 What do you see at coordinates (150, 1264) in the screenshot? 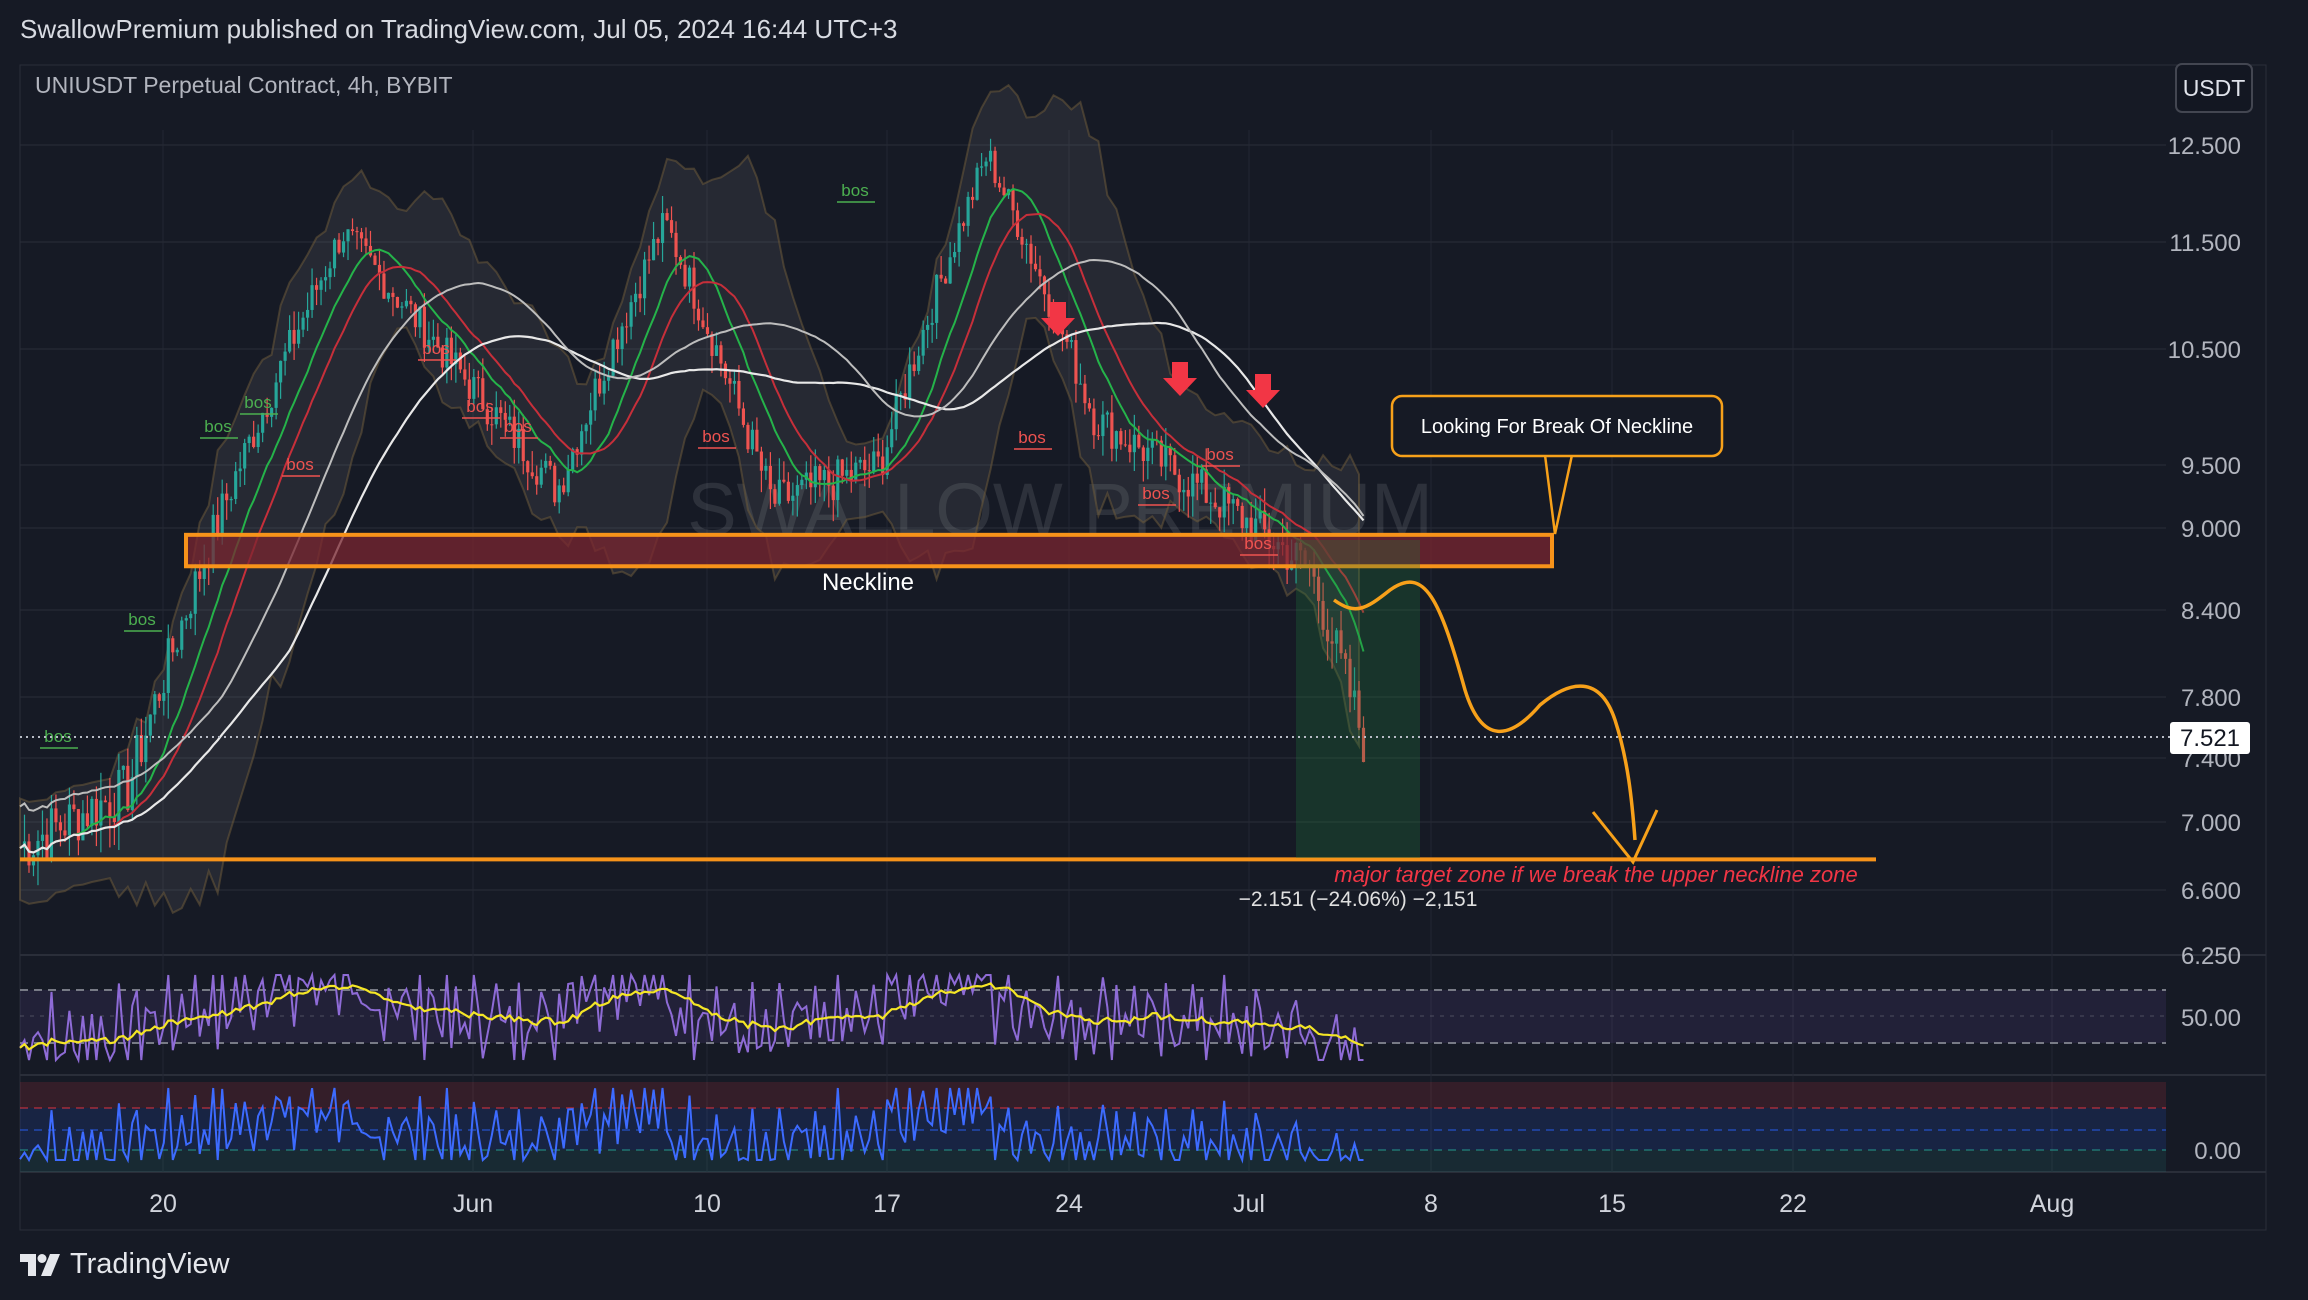
I see `tradingview-logo-text: TradingView` at bounding box center [150, 1264].